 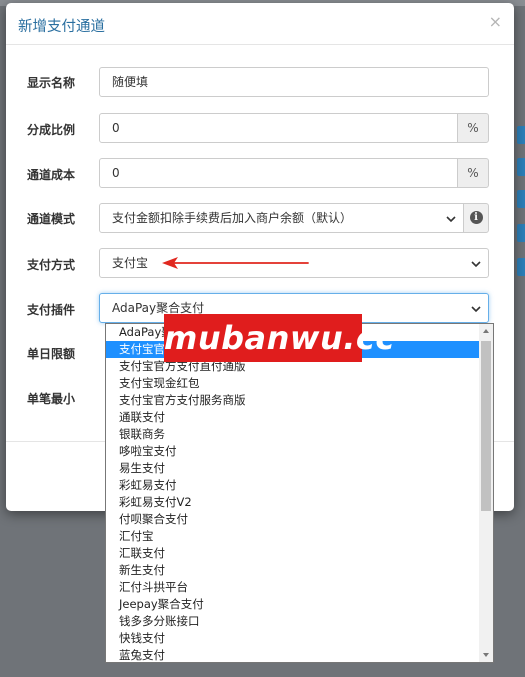 What do you see at coordinates (293, 502) in the screenshot?
I see `dropdown-option: 彩虹易支付V2` at bounding box center [293, 502].